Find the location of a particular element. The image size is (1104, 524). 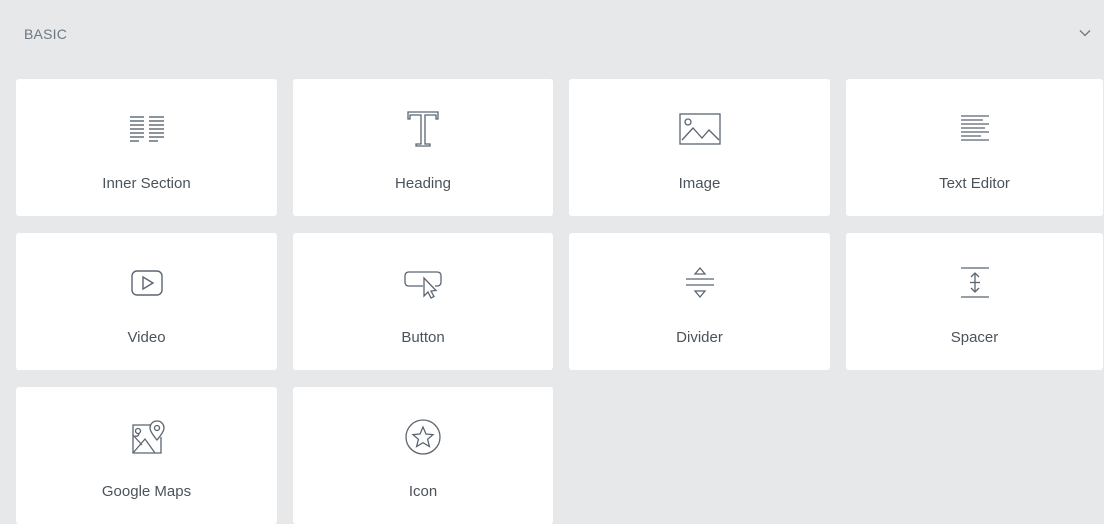

widget-label: Divider is located at coordinates (699, 337).